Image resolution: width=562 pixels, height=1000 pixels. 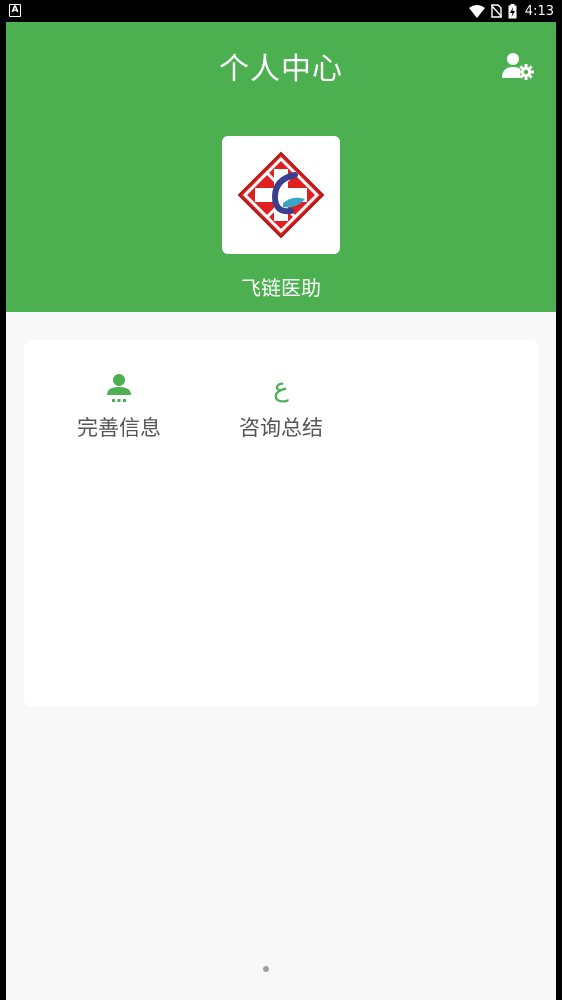 I want to click on status-icons: 4:13, so click(x=511, y=11).